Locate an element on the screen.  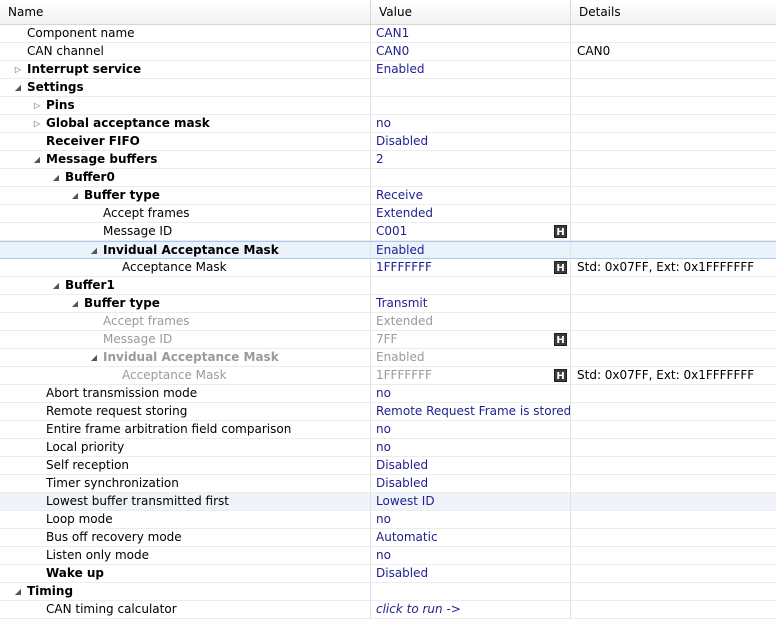
property-value: Receive is located at coordinates (471, 195).